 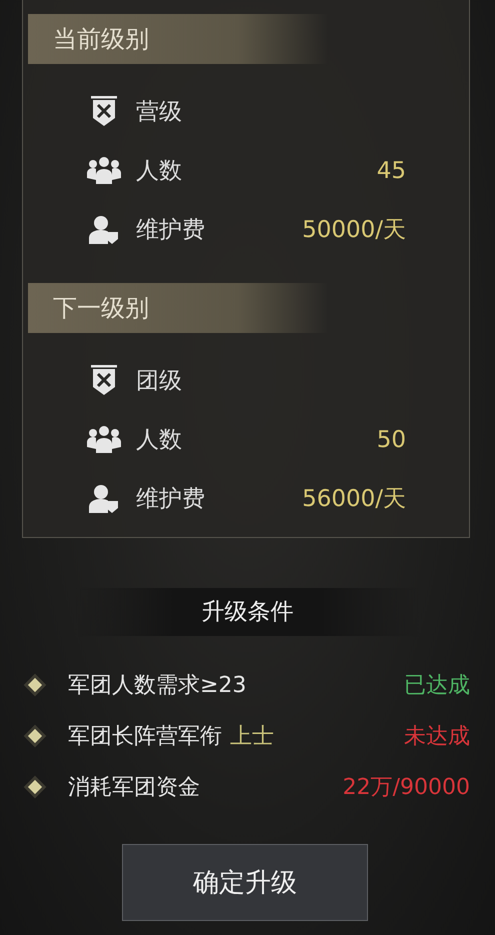 What do you see at coordinates (252, 736) in the screenshot?
I see `rank-name: 上士` at bounding box center [252, 736].